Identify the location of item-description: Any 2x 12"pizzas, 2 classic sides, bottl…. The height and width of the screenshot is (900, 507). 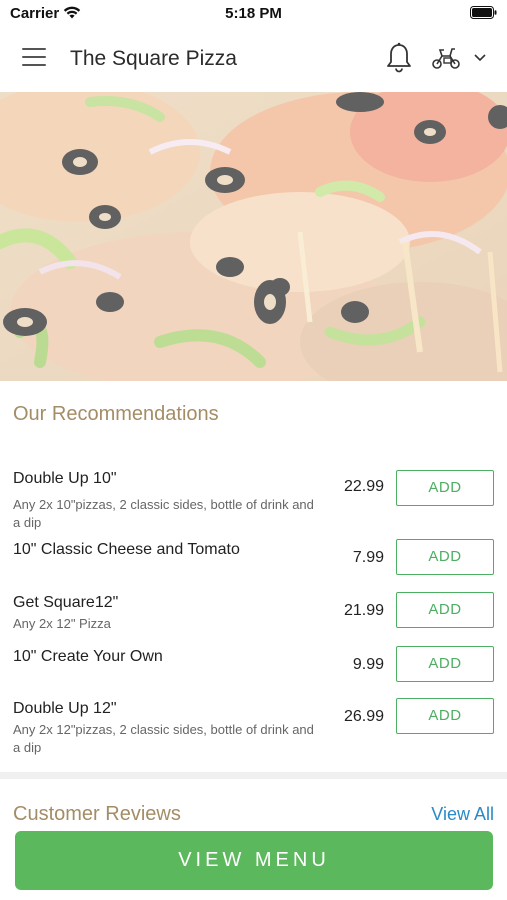
(163, 738).